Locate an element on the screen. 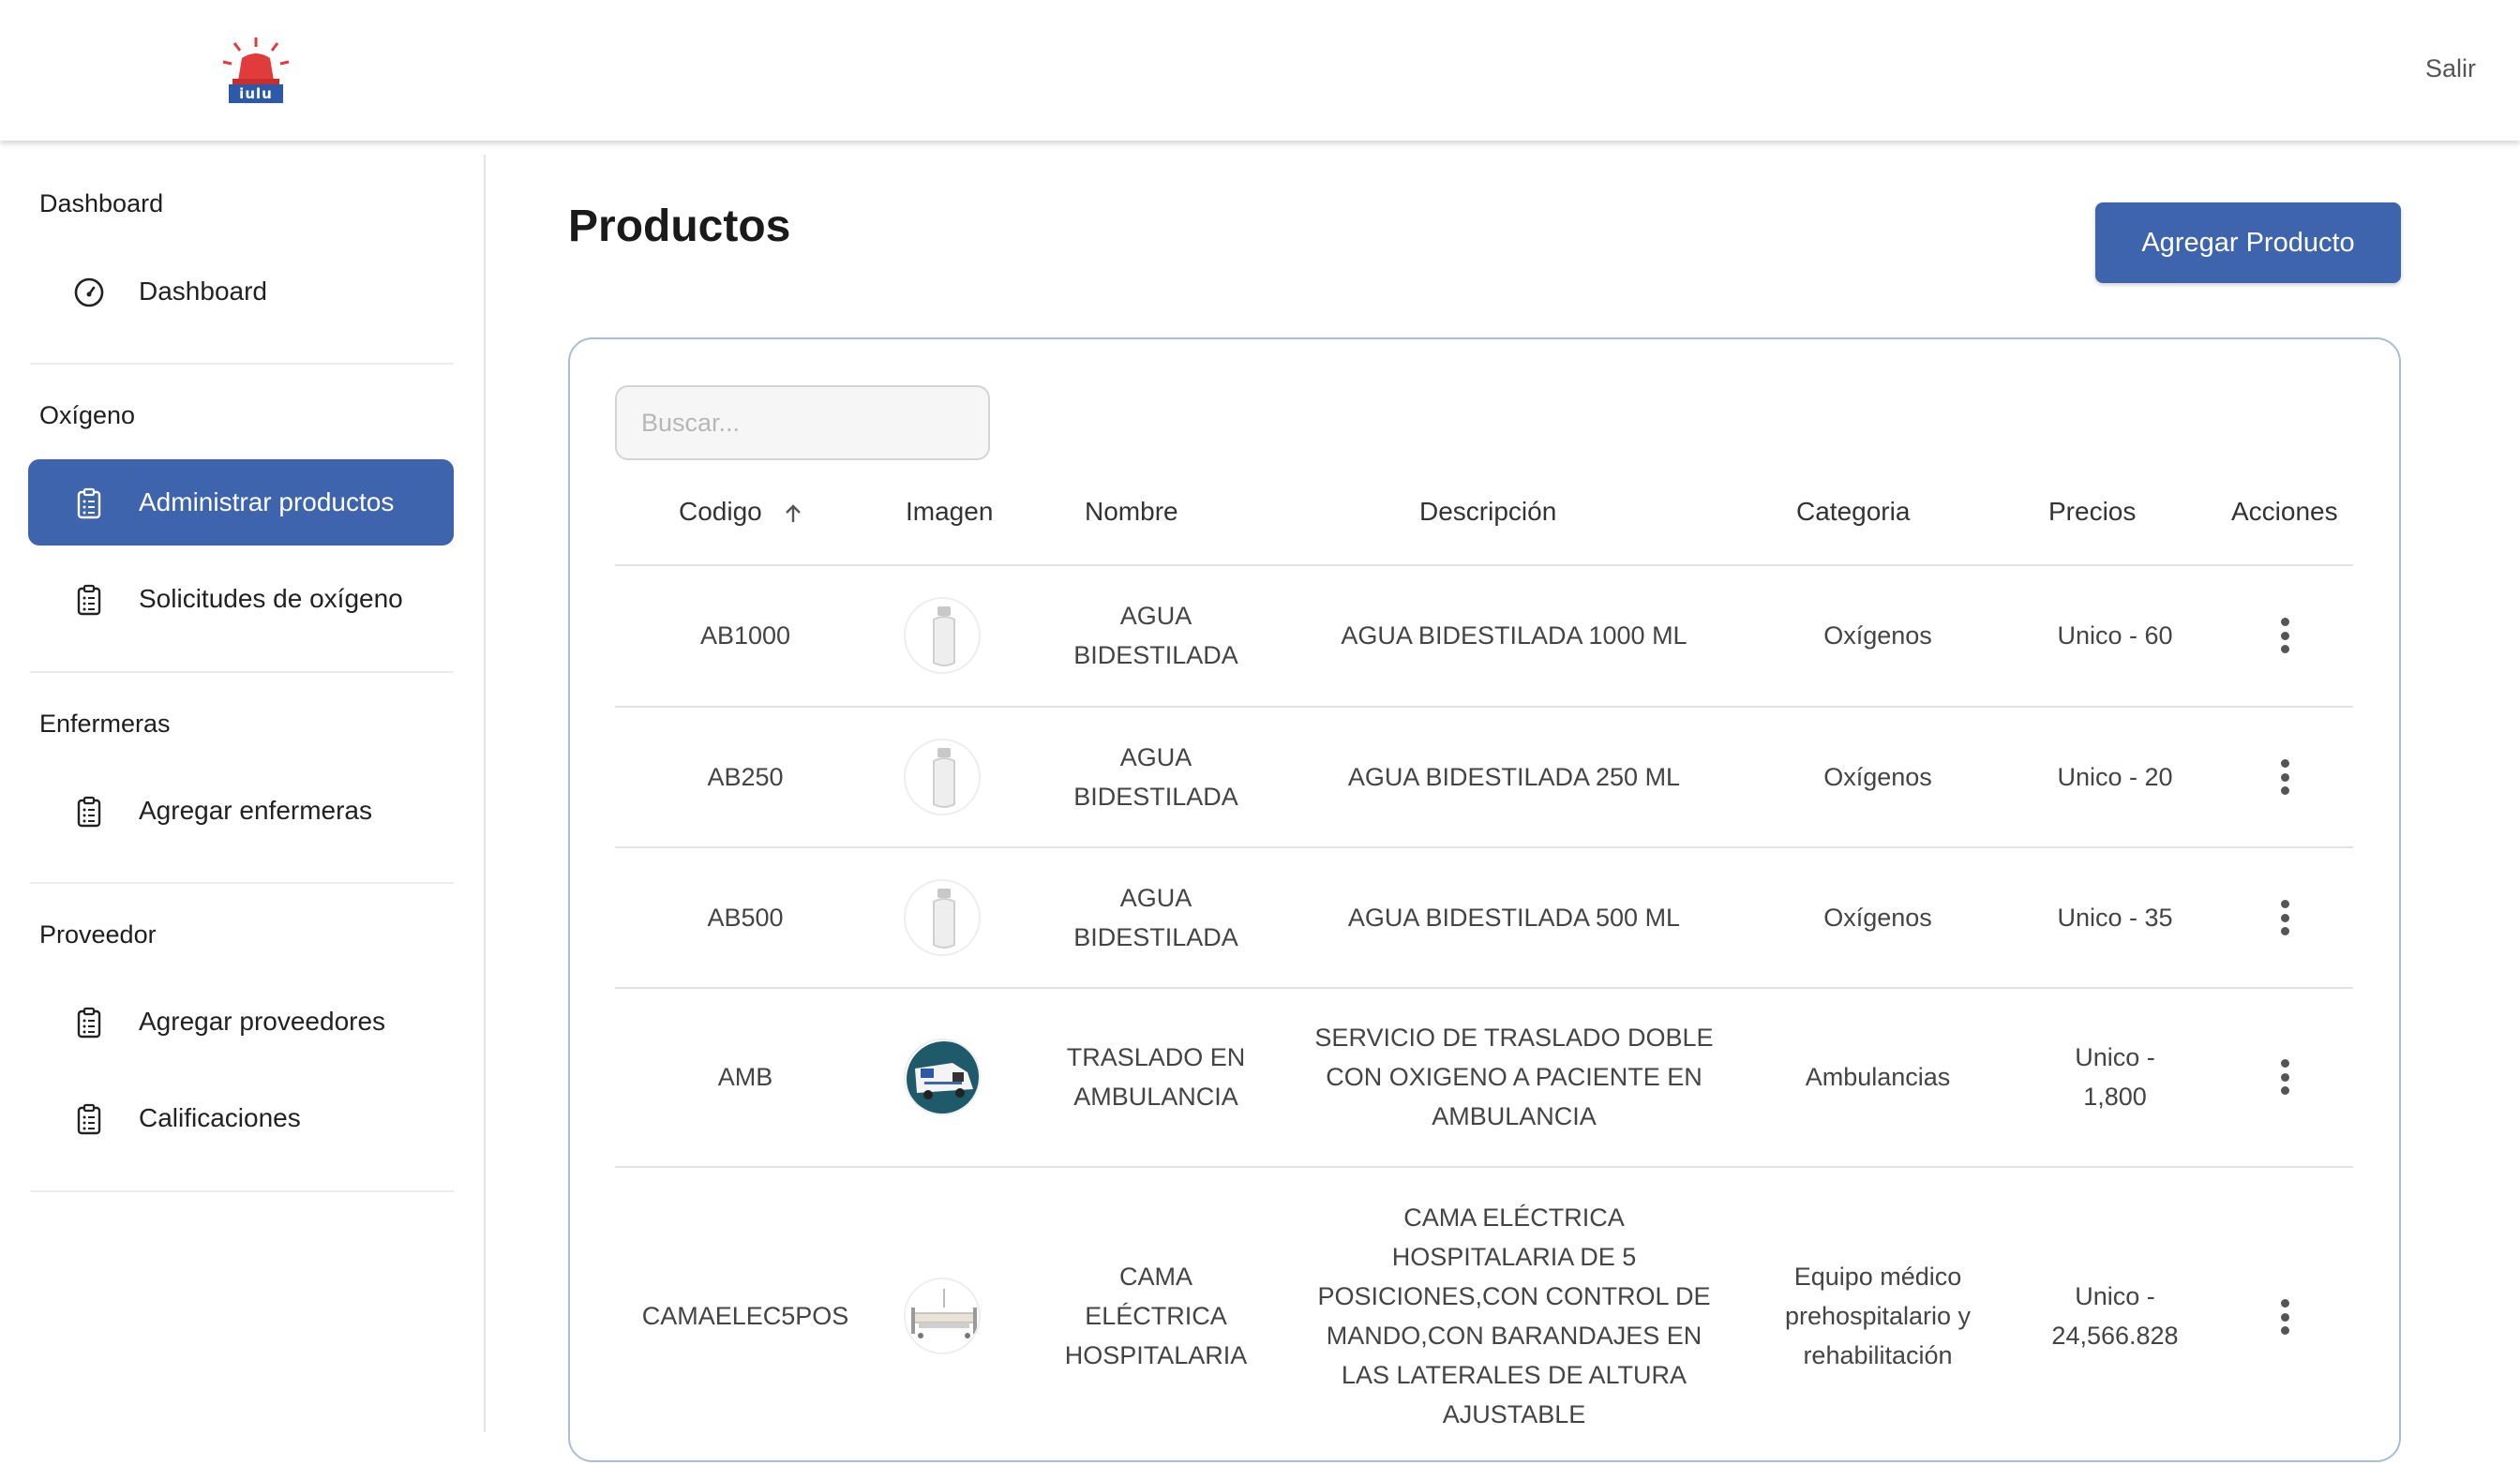 The height and width of the screenshot is (1465, 2520). speedometer-icon is located at coordinates (89, 292).